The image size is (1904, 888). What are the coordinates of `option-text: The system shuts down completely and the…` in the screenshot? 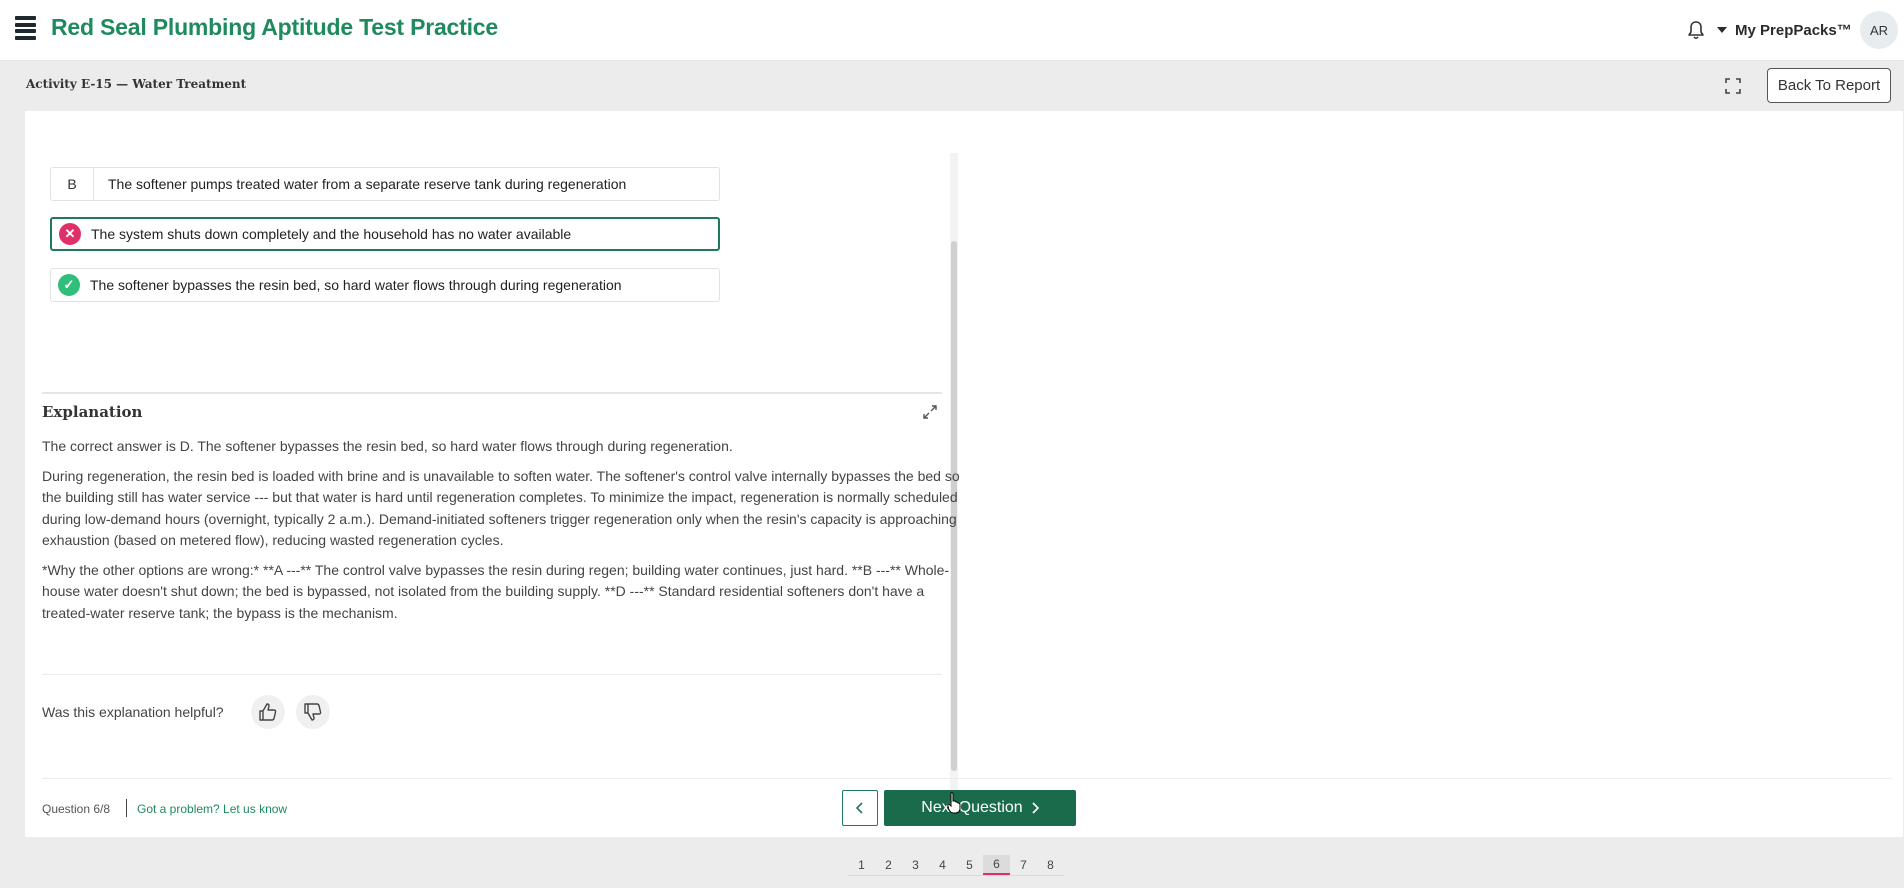 It's located at (331, 234).